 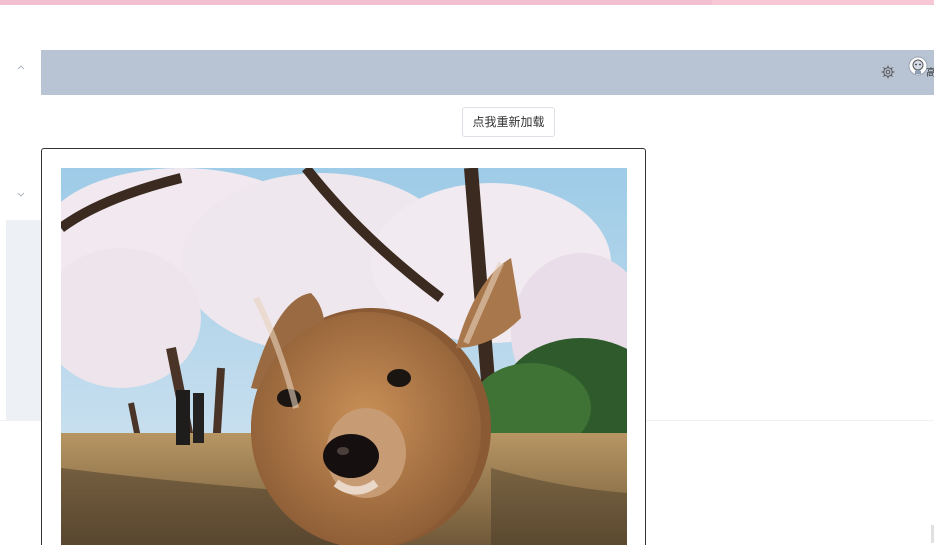 I want to click on left-rail, so click(x=20, y=235).